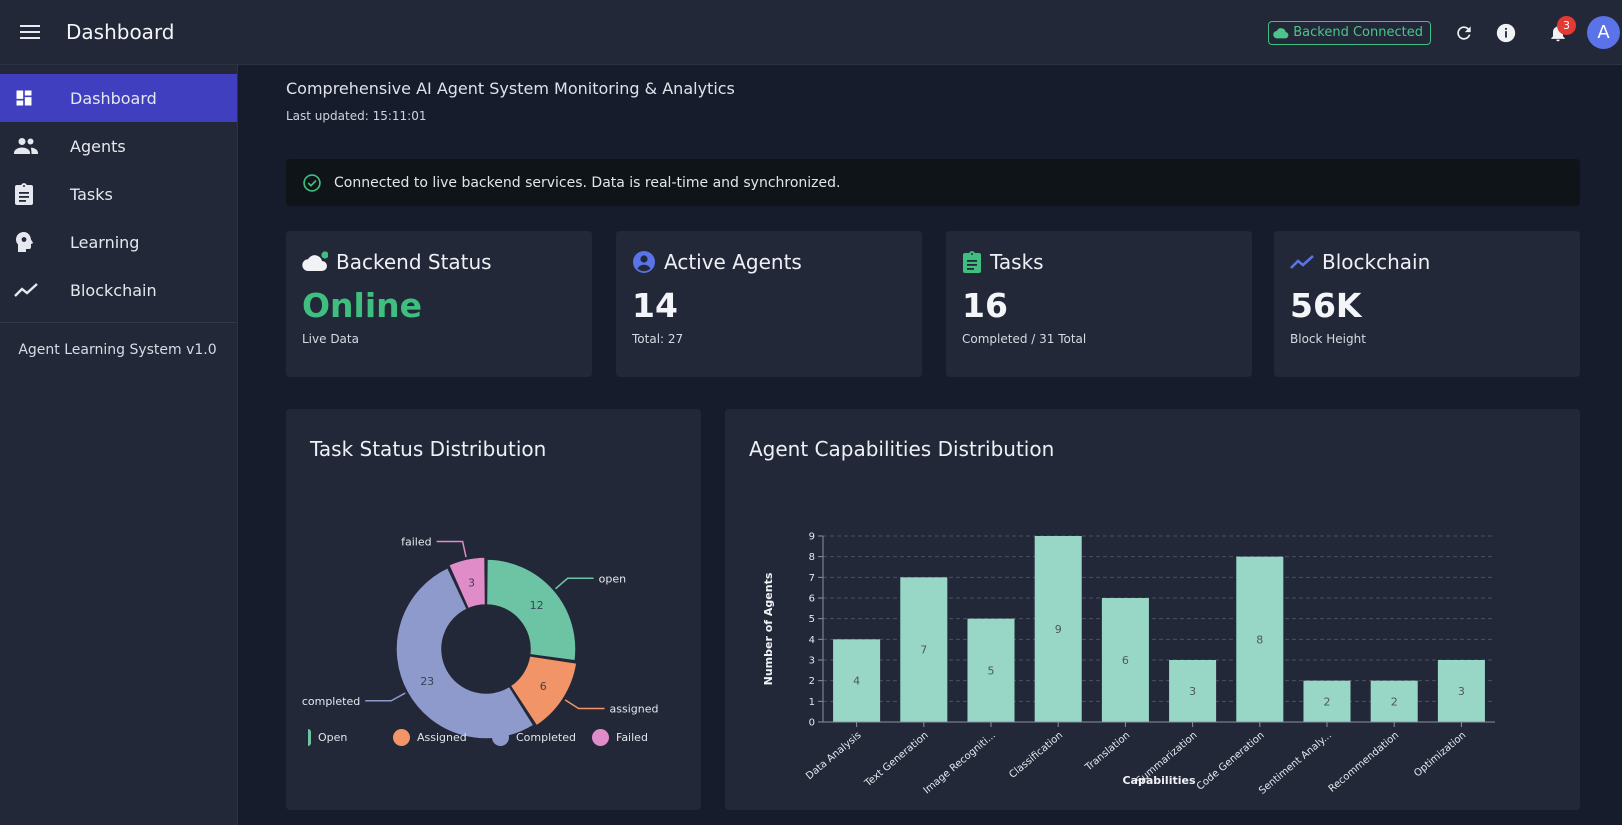 This screenshot has width=1622, height=825. Describe the element at coordinates (1024, 339) in the screenshot. I see `card-subtitle: Completed / 31 Total` at that location.